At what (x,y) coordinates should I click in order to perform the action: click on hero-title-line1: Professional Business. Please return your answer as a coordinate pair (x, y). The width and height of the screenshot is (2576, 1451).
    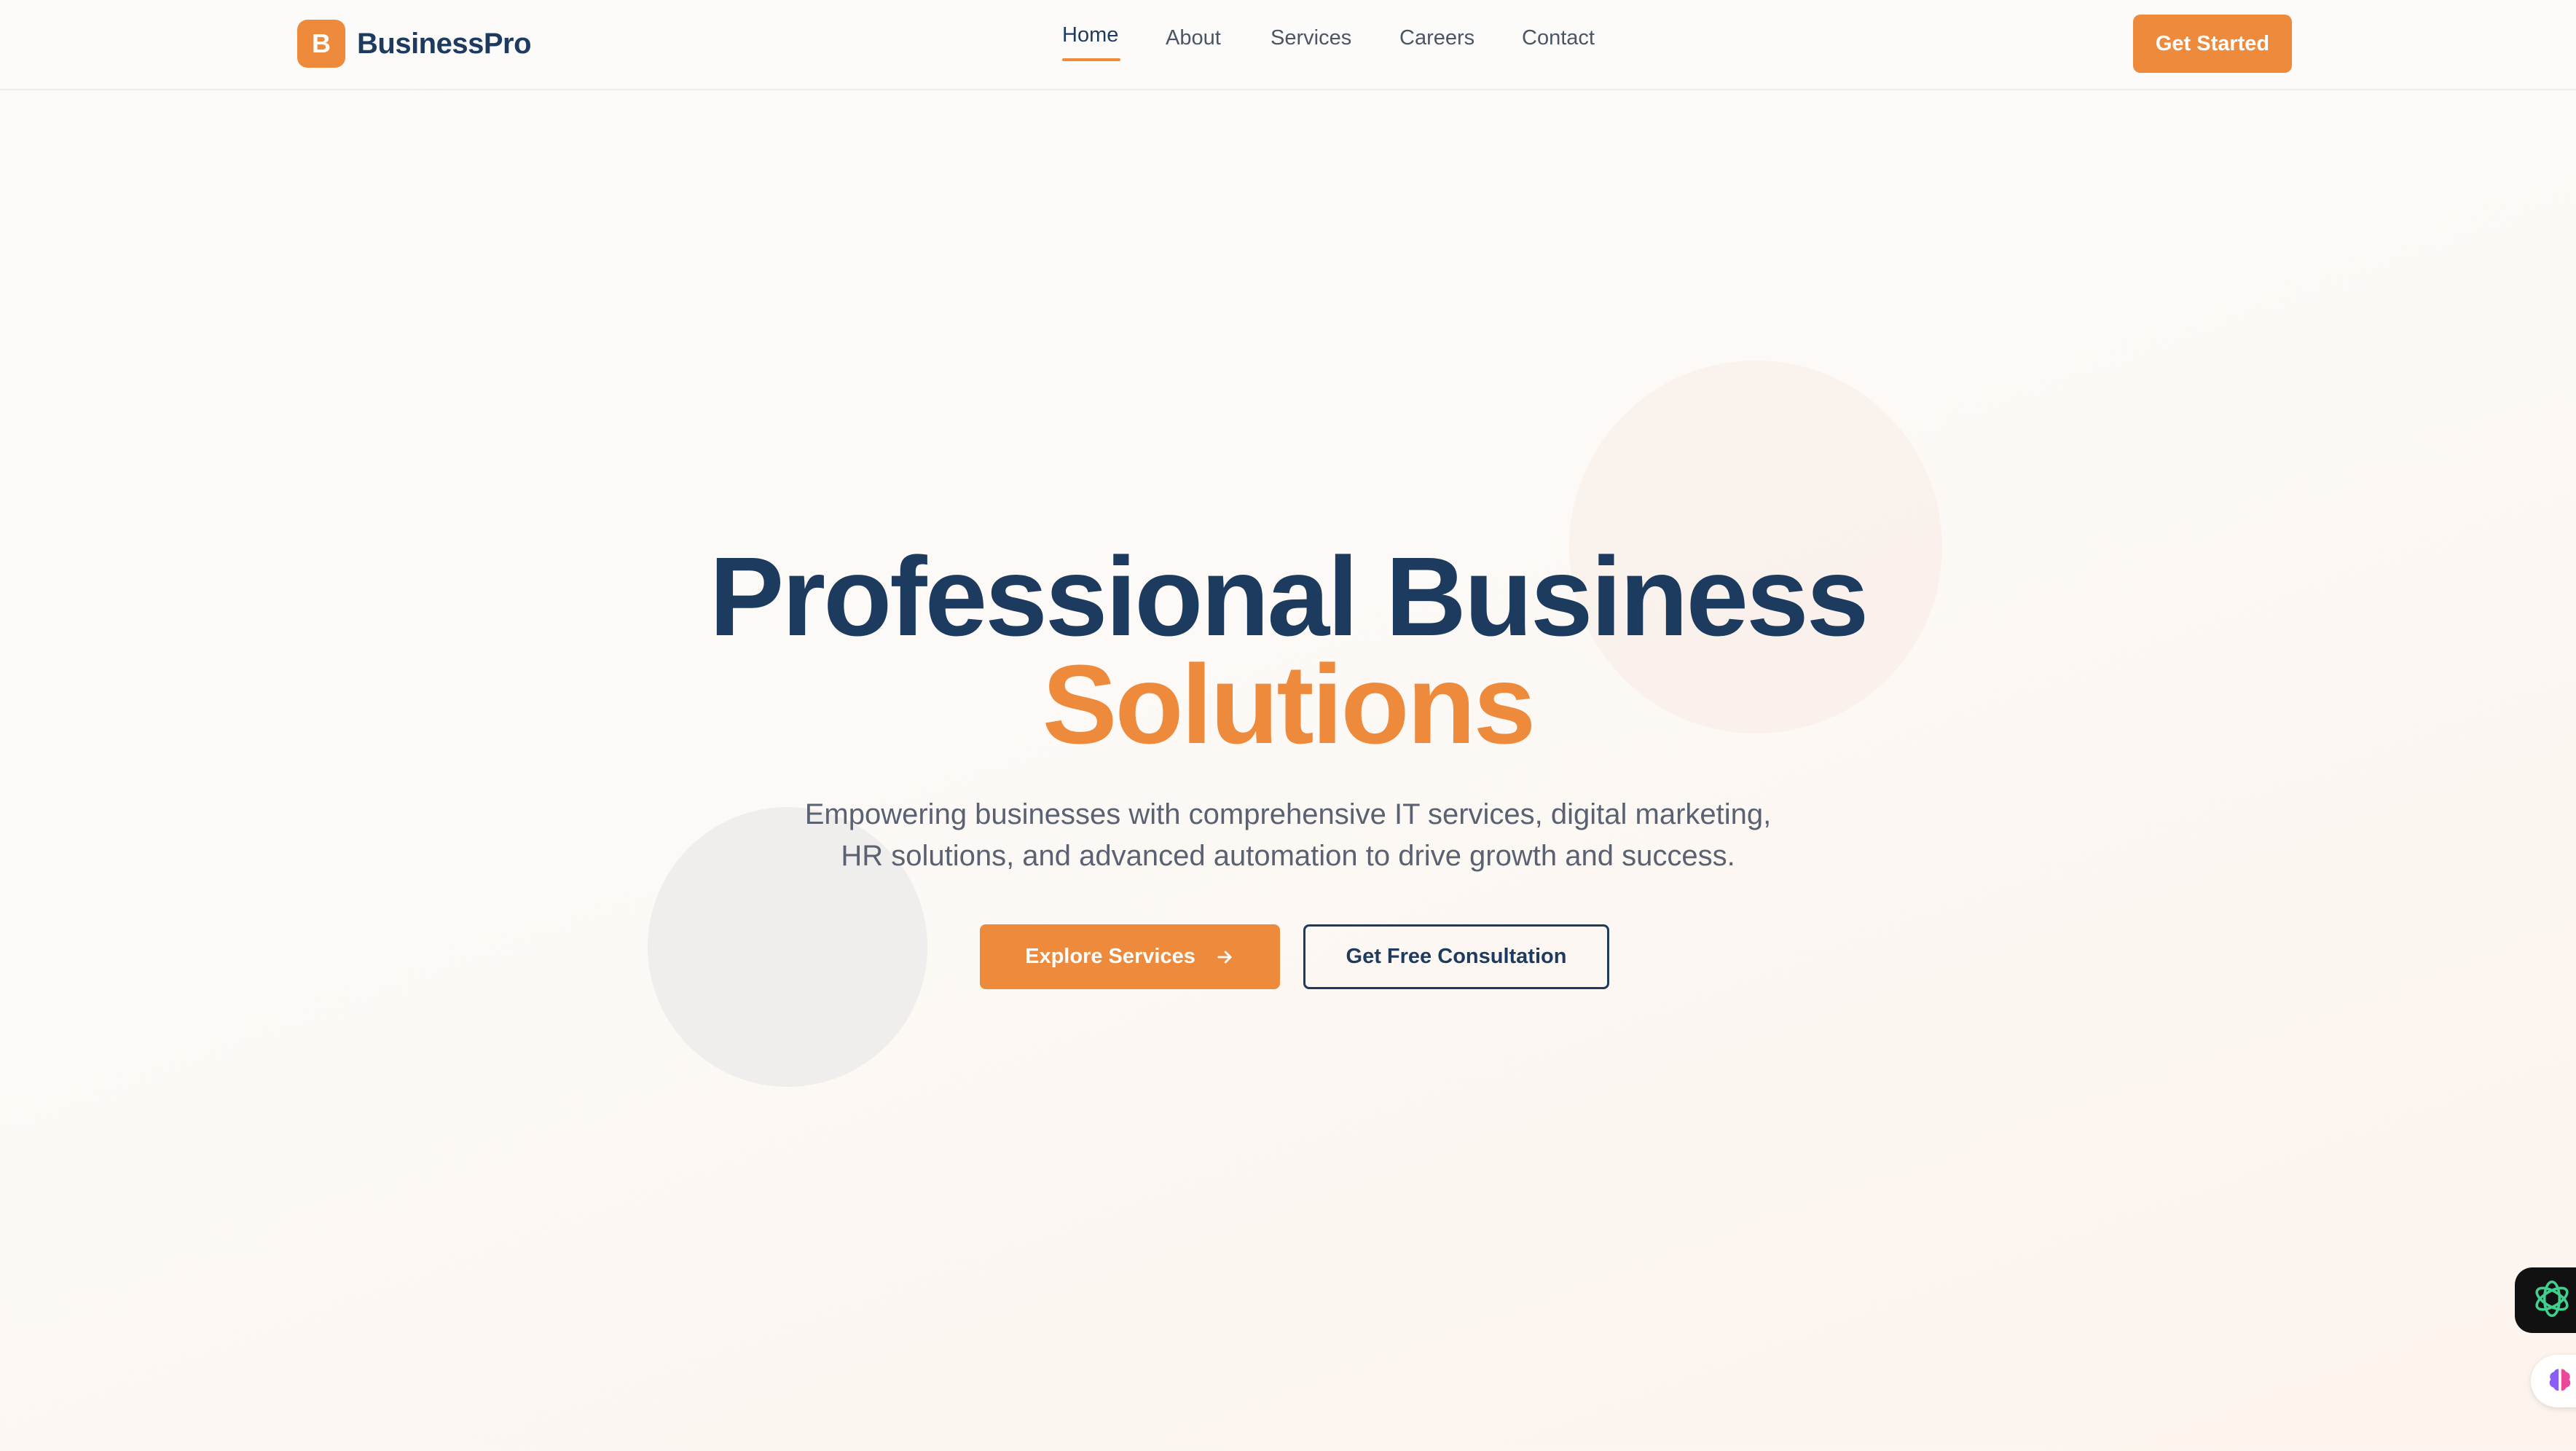
    Looking at the image, I should click on (1289, 596).